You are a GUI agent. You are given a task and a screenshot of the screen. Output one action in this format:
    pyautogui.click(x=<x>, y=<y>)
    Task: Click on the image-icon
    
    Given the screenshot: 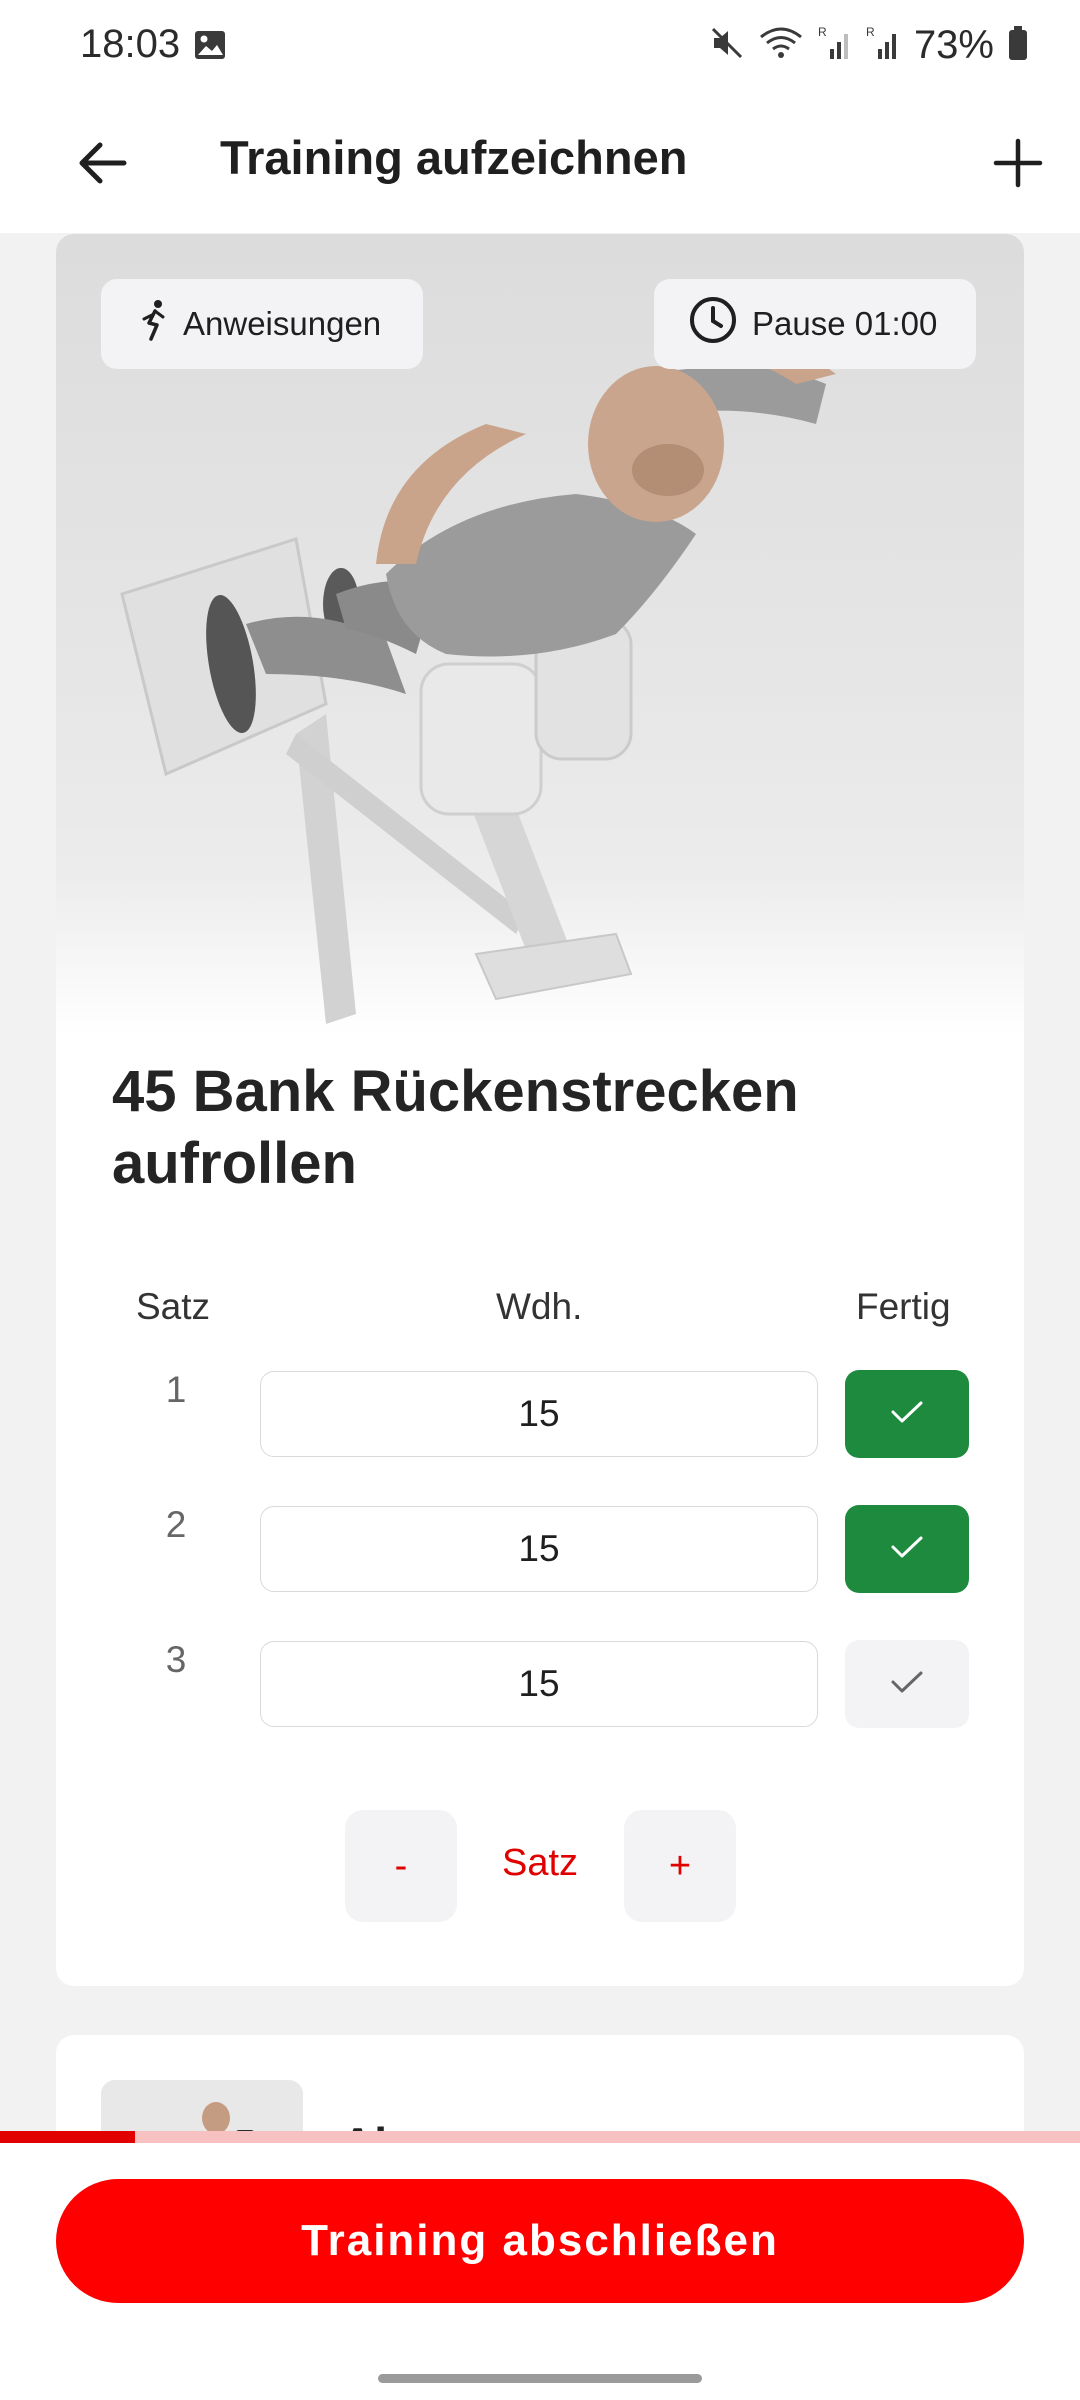 What is the action you would take?
    pyautogui.click(x=210, y=45)
    